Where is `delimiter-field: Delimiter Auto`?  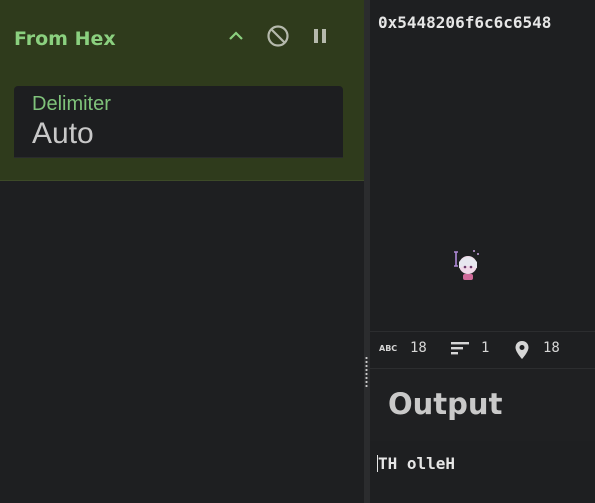 delimiter-field: Delimiter Auto is located at coordinates (178, 122).